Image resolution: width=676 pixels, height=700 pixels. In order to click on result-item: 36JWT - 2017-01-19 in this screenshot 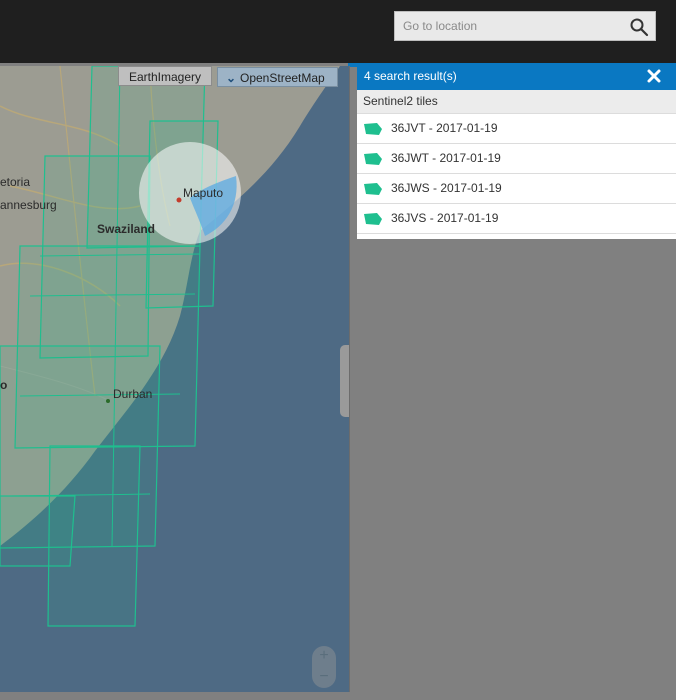, I will do `click(516, 159)`.